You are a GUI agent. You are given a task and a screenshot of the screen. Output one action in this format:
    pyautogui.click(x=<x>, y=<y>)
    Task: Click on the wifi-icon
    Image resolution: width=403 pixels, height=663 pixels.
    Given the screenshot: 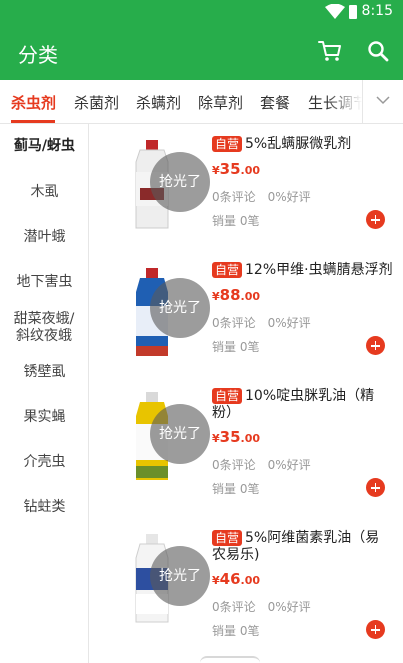 What is the action you would take?
    pyautogui.click(x=335, y=13)
    